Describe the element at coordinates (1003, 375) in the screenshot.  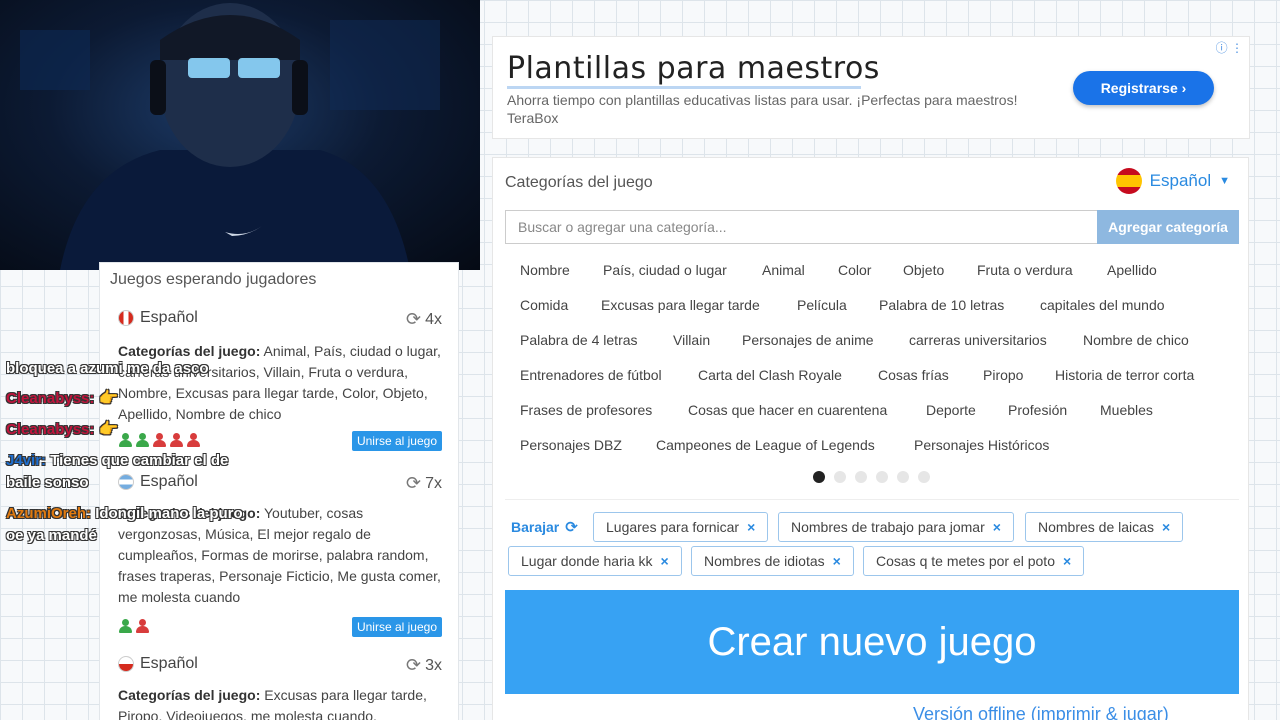
I see `category-chip: Piropo` at that location.